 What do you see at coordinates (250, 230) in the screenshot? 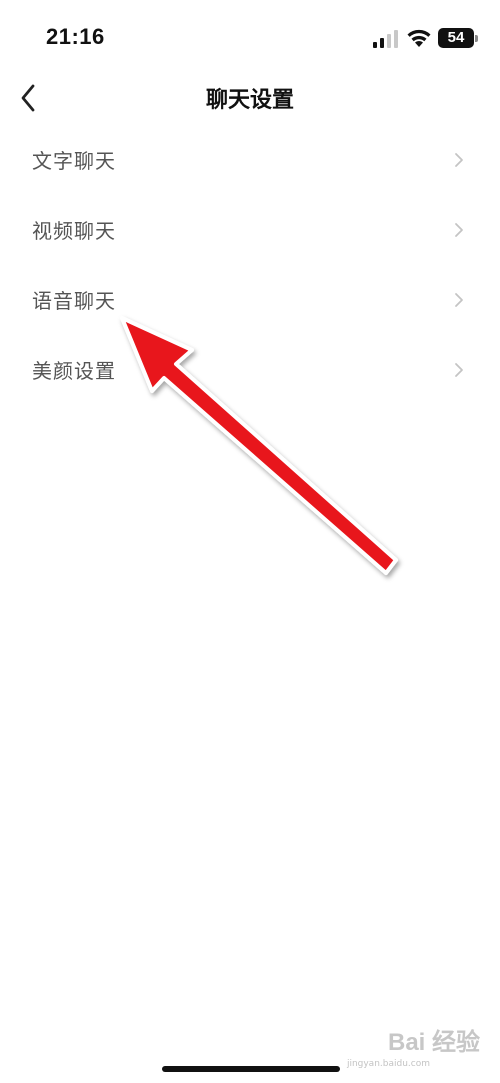
I see `settings-item-video-chat: 视频聊天` at bounding box center [250, 230].